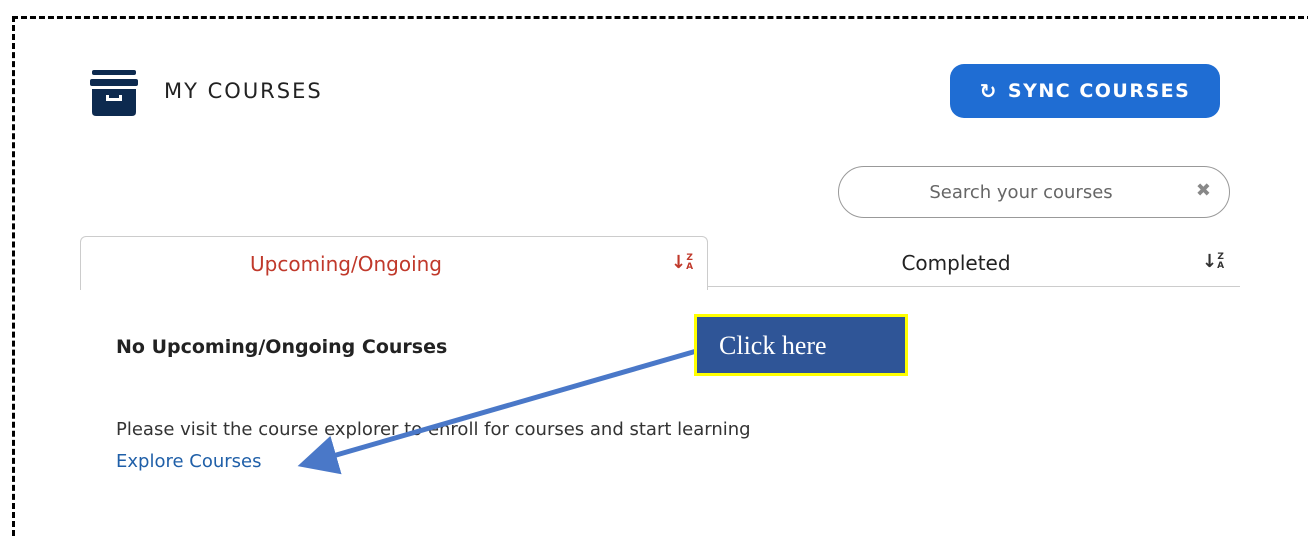 The width and height of the screenshot is (1308, 536). I want to click on sync-courses-button: ↻ SYNC COURSES, so click(1085, 91).